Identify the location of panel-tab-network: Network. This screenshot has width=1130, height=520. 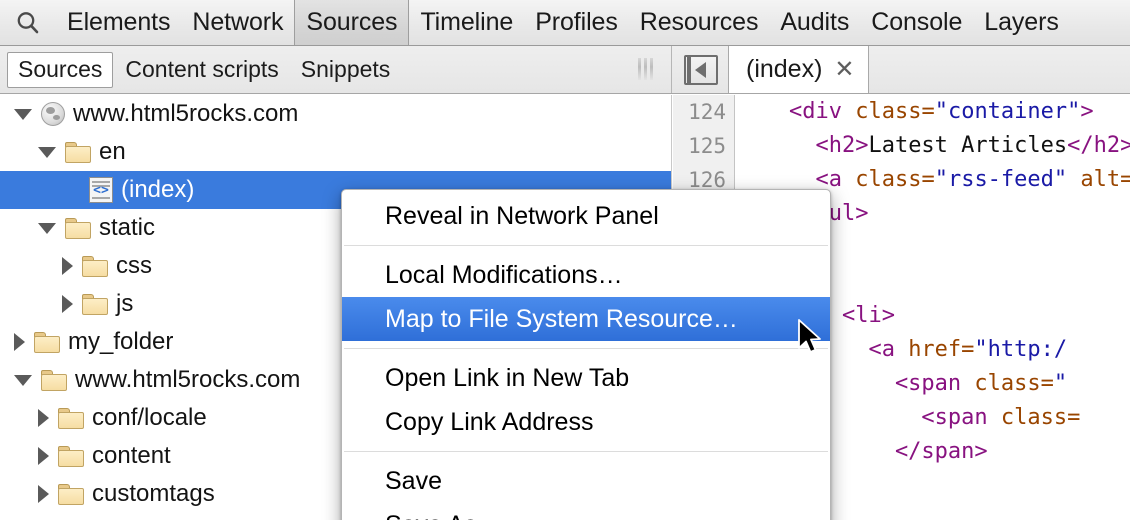
(237, 22).